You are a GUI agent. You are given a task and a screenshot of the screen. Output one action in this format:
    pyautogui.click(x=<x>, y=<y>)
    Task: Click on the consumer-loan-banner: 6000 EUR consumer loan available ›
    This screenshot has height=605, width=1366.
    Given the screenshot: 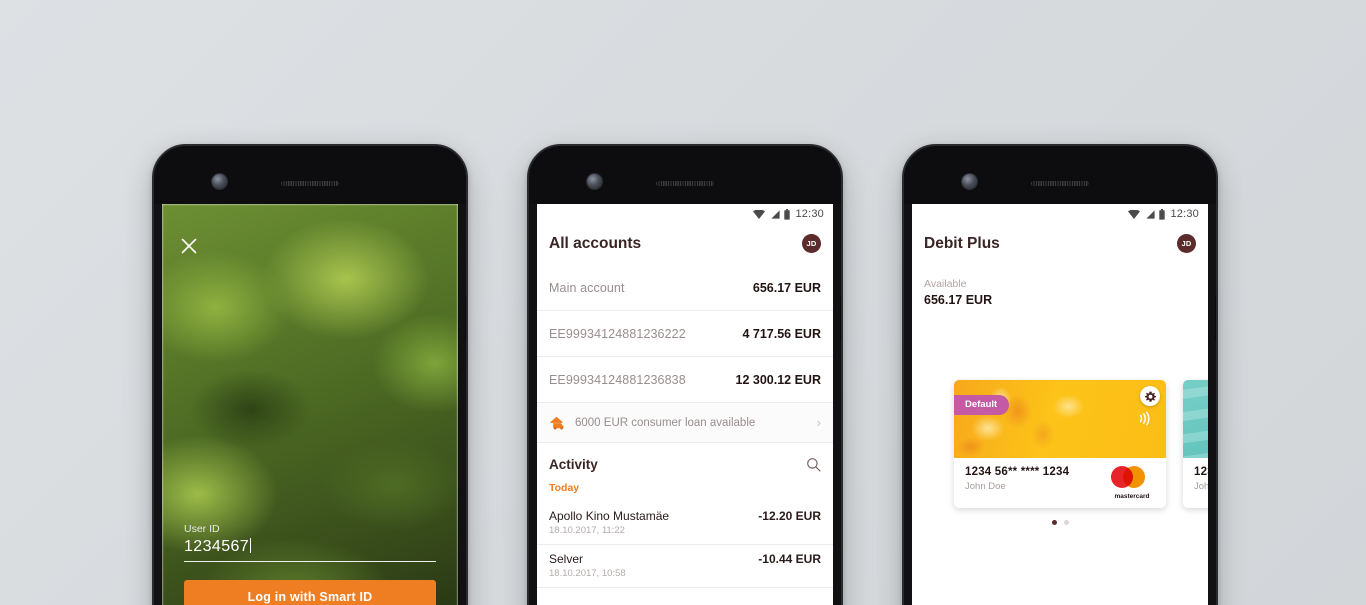 What is the action you would take?
    pyautogui.click(x=685, y=423)
    